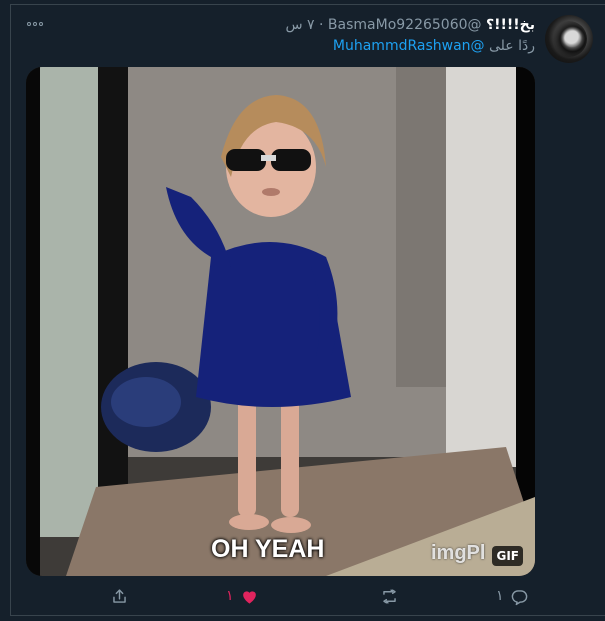 The height and width of the screenshot is (621, 605). I want to click on more-options-icon, so click(36, 24).